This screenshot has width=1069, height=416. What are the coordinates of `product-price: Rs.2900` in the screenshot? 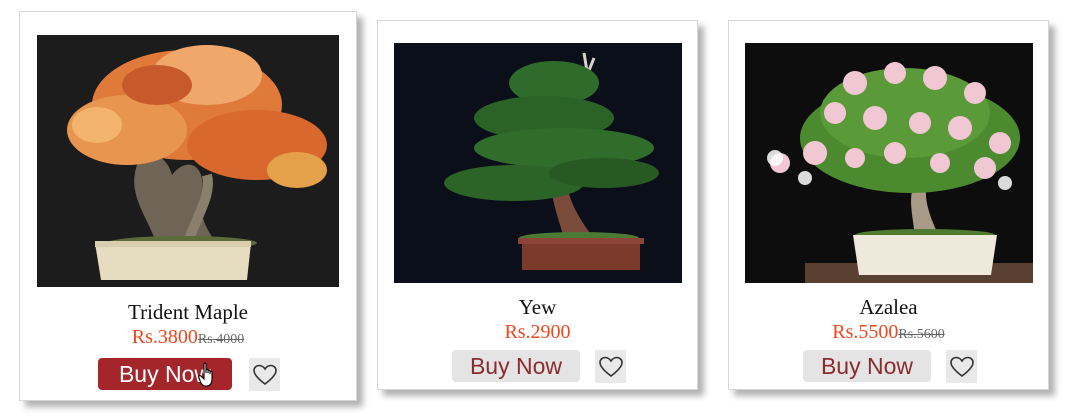 It's located at (537, 332).